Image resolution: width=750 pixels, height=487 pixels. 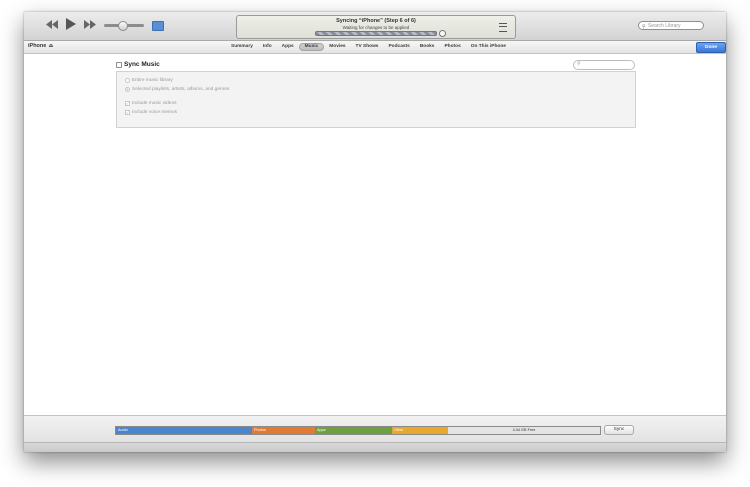 What do you see at coordinates (152, 80) in the screenshot?
I see `option-entire-library-label: Entire music library` at bounding box center [152, 80].